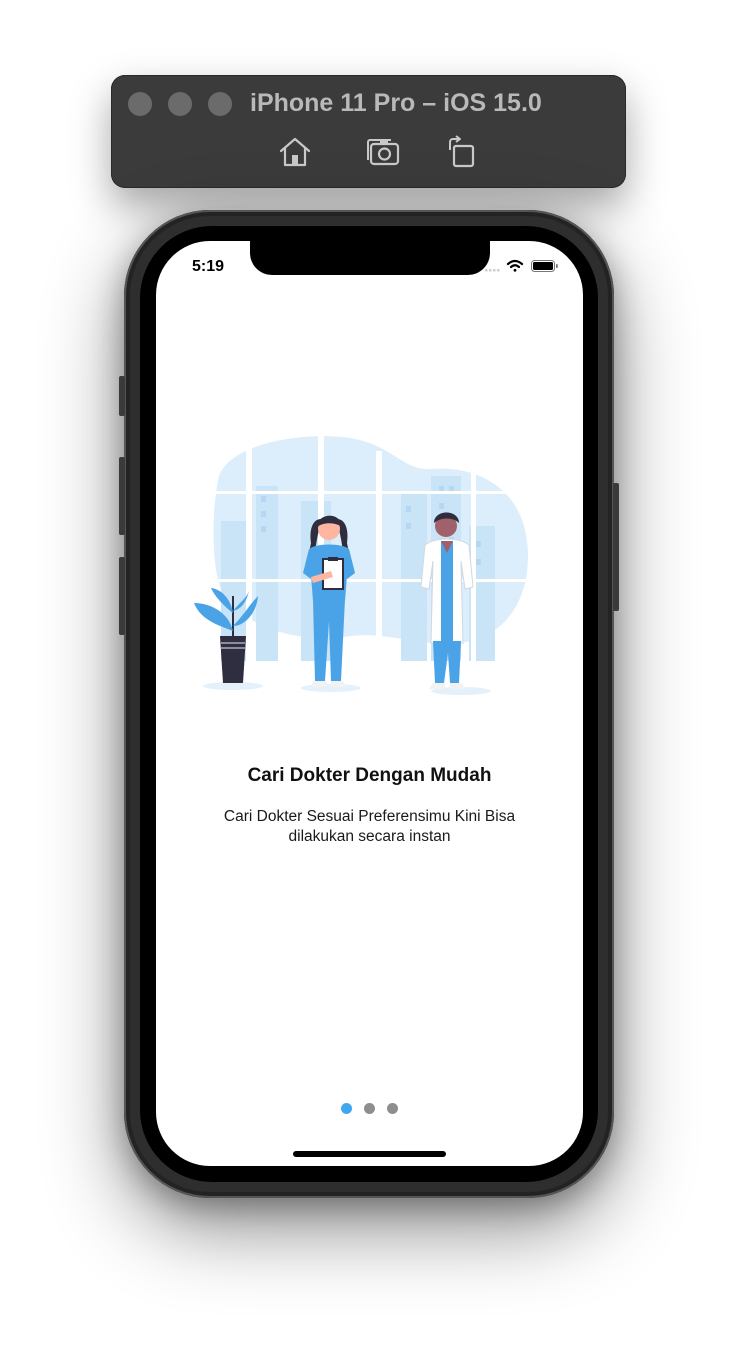  I want to click on page-indicator, so click(369, 1108).